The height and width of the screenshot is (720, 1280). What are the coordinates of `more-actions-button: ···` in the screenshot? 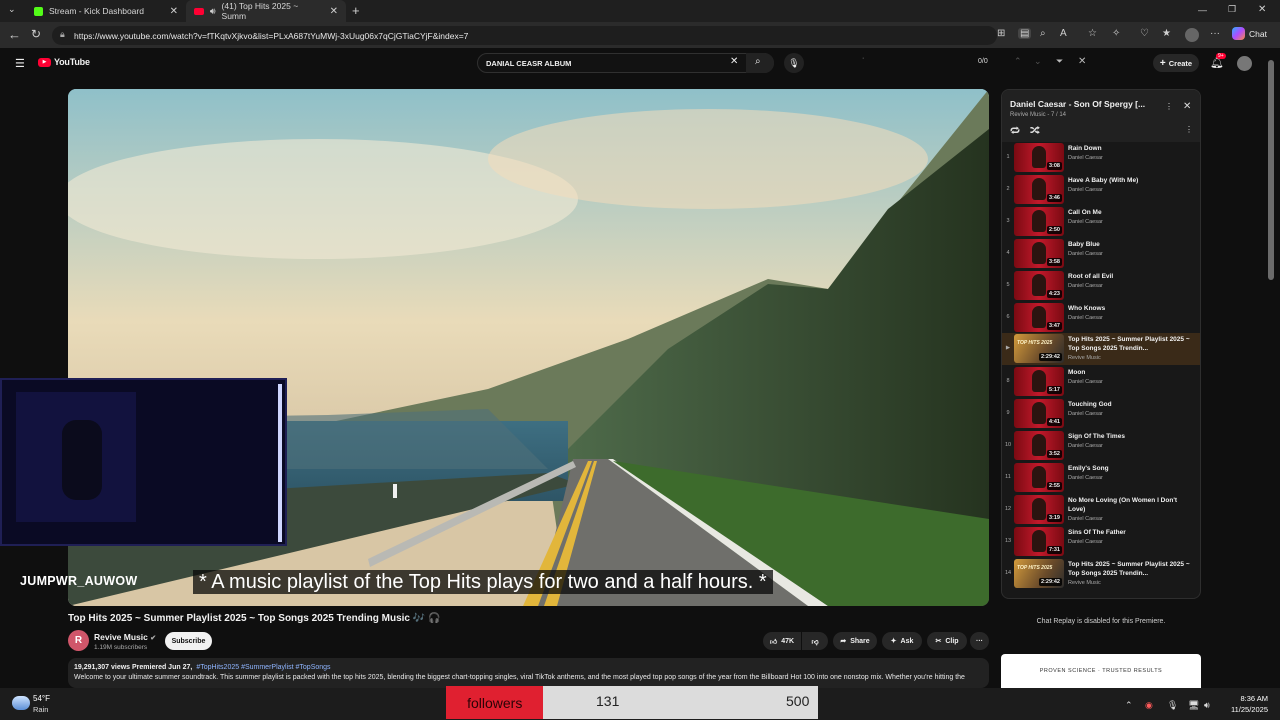 It's located at (979, 641).